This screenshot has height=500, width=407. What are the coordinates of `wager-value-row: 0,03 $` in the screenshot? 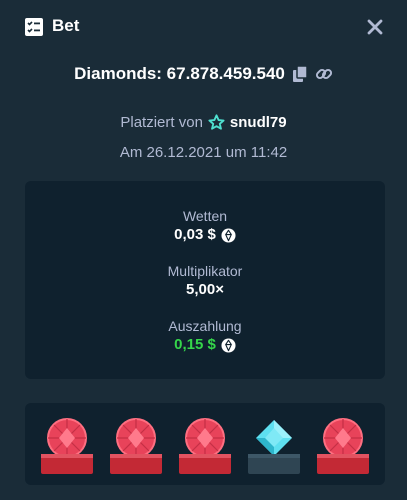 It's located at (205, 235).